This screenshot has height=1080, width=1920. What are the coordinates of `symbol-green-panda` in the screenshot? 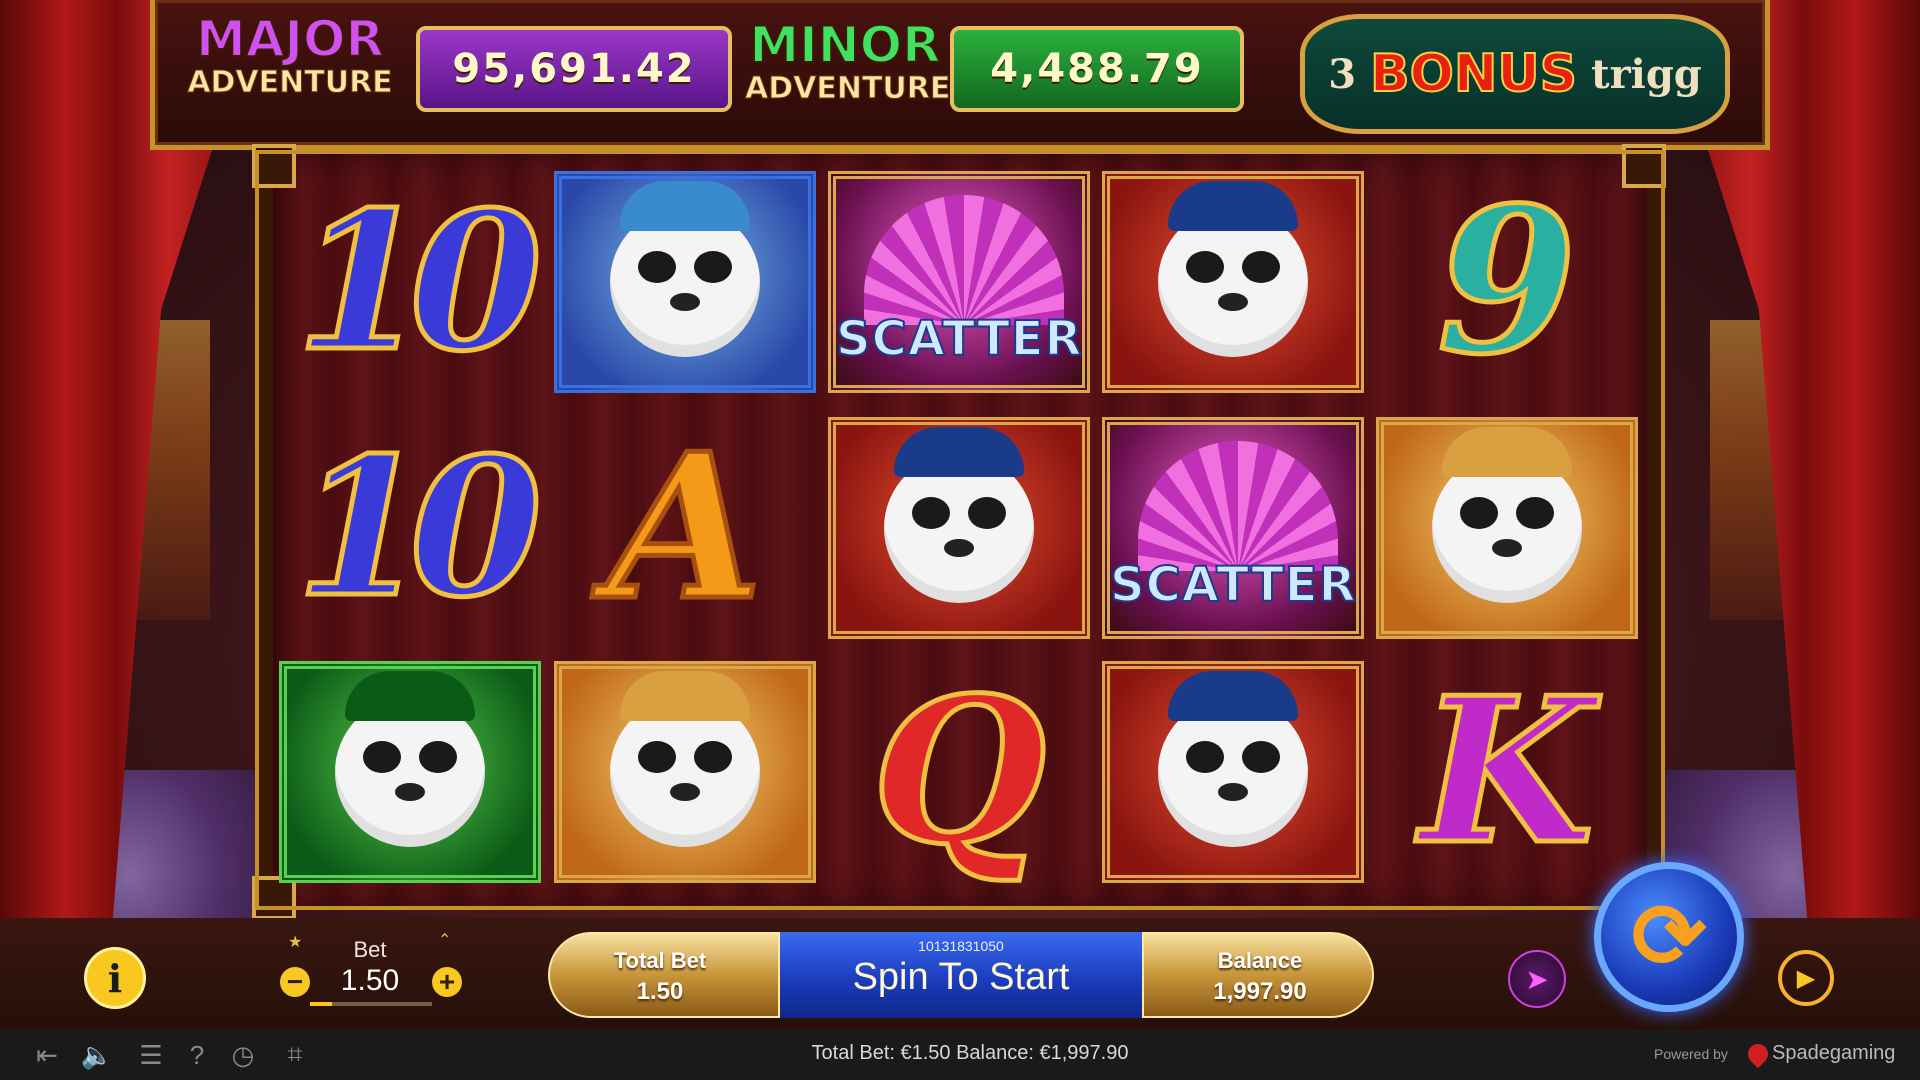 It's located at (410, 772).